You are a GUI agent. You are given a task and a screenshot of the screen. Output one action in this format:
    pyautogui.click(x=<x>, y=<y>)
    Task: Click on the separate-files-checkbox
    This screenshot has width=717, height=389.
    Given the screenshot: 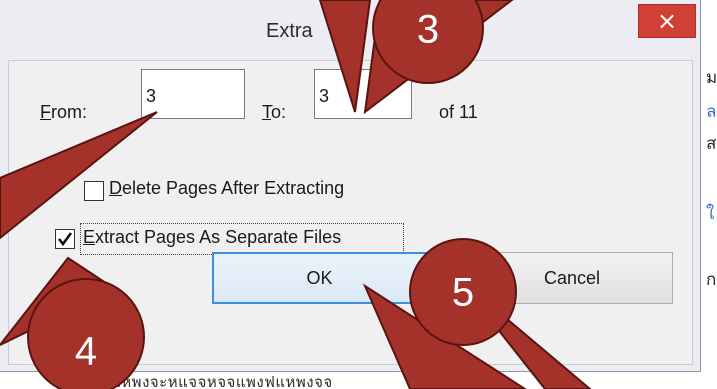 What is the action you would take?
    pyautogui.click(x=65, y=239)
    